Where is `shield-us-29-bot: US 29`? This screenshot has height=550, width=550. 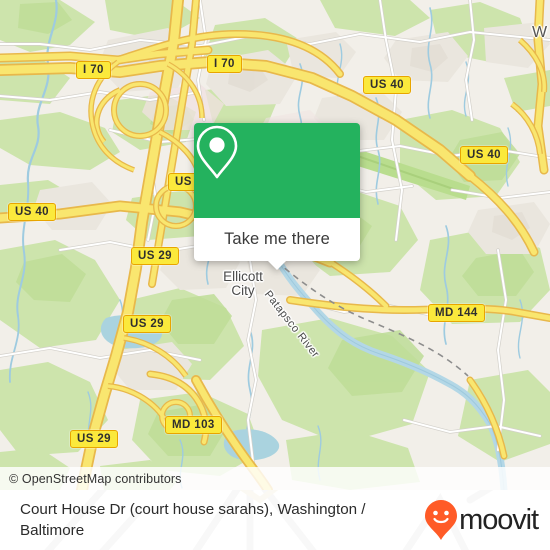 shield-us-29-bot: US 29 is located at coordinates (94, 439).